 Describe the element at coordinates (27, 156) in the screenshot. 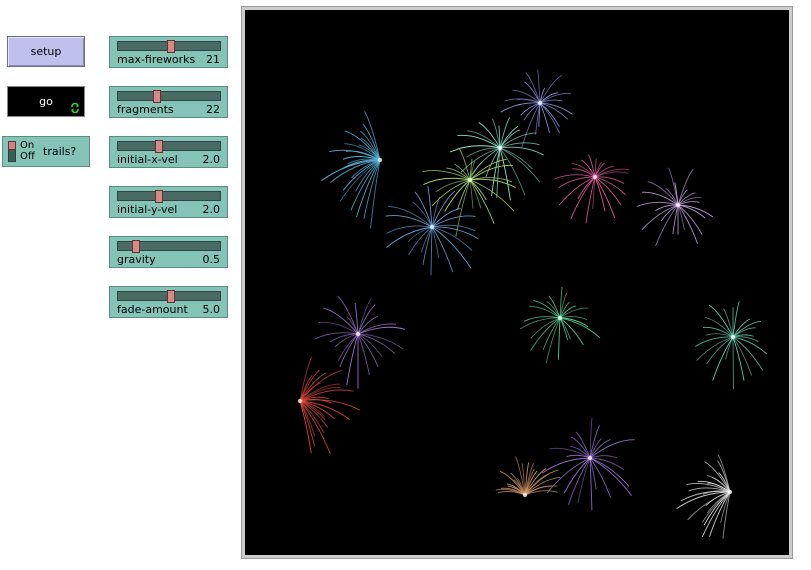

I see `switch-off-label: Off` at that location.